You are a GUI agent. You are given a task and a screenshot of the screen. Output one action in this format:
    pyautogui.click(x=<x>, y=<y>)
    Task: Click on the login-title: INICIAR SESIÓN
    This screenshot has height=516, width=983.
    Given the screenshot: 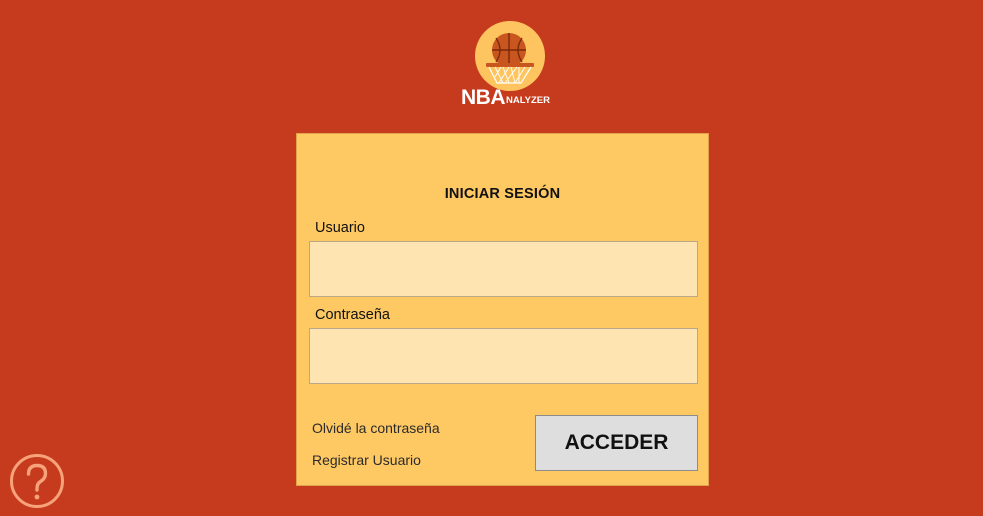 What is the action you would take?
    pyautogui.click(x=502, y=194)
    